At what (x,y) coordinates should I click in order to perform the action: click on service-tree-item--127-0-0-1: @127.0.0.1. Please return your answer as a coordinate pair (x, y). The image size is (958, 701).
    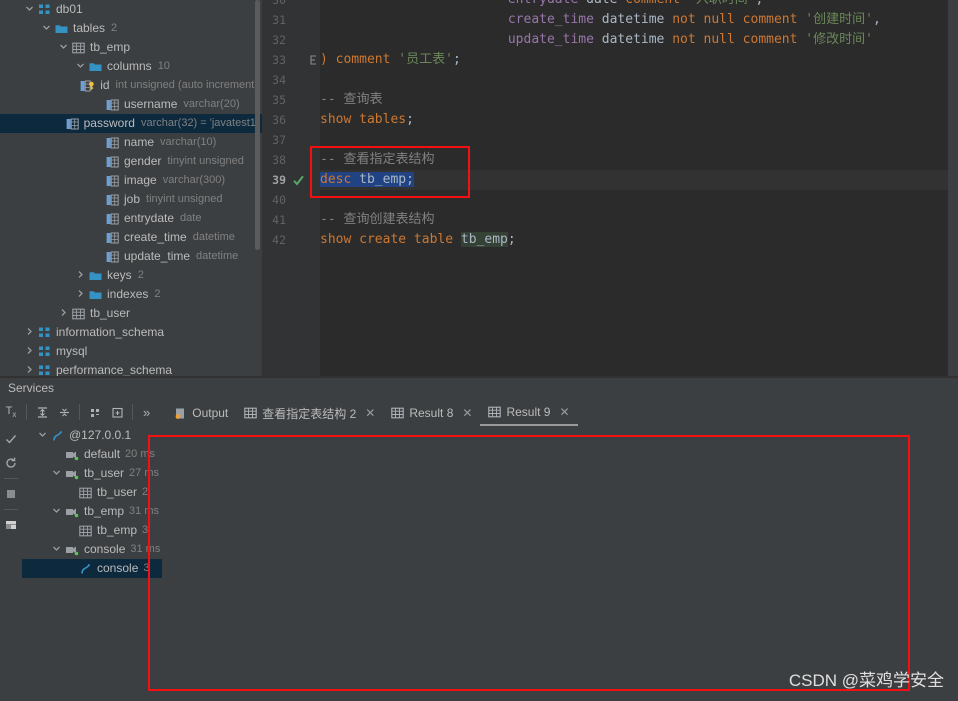
    Looking at the image, I should click on (92, 435).